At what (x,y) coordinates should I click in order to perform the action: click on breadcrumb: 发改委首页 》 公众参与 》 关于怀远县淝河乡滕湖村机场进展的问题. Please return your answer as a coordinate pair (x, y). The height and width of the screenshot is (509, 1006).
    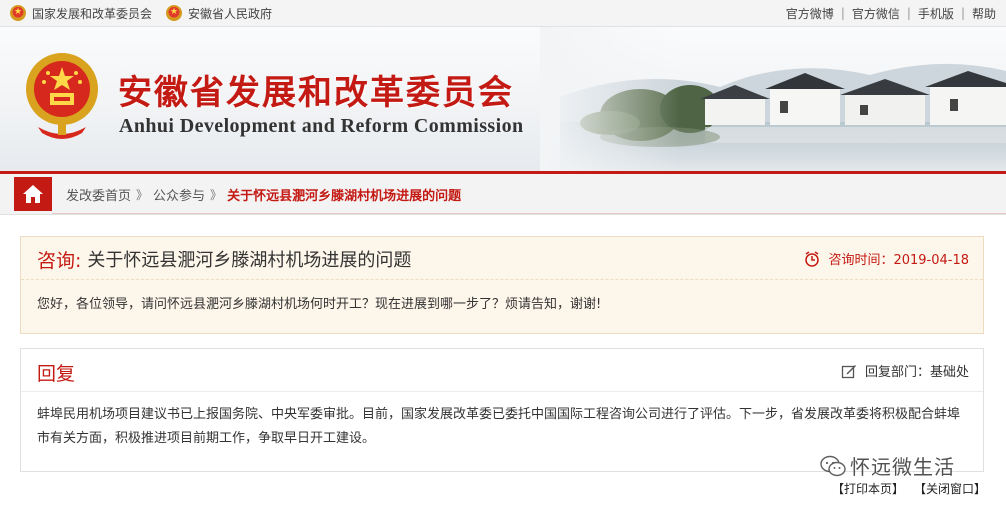
    Looking at the image, I should click on (503, 194).